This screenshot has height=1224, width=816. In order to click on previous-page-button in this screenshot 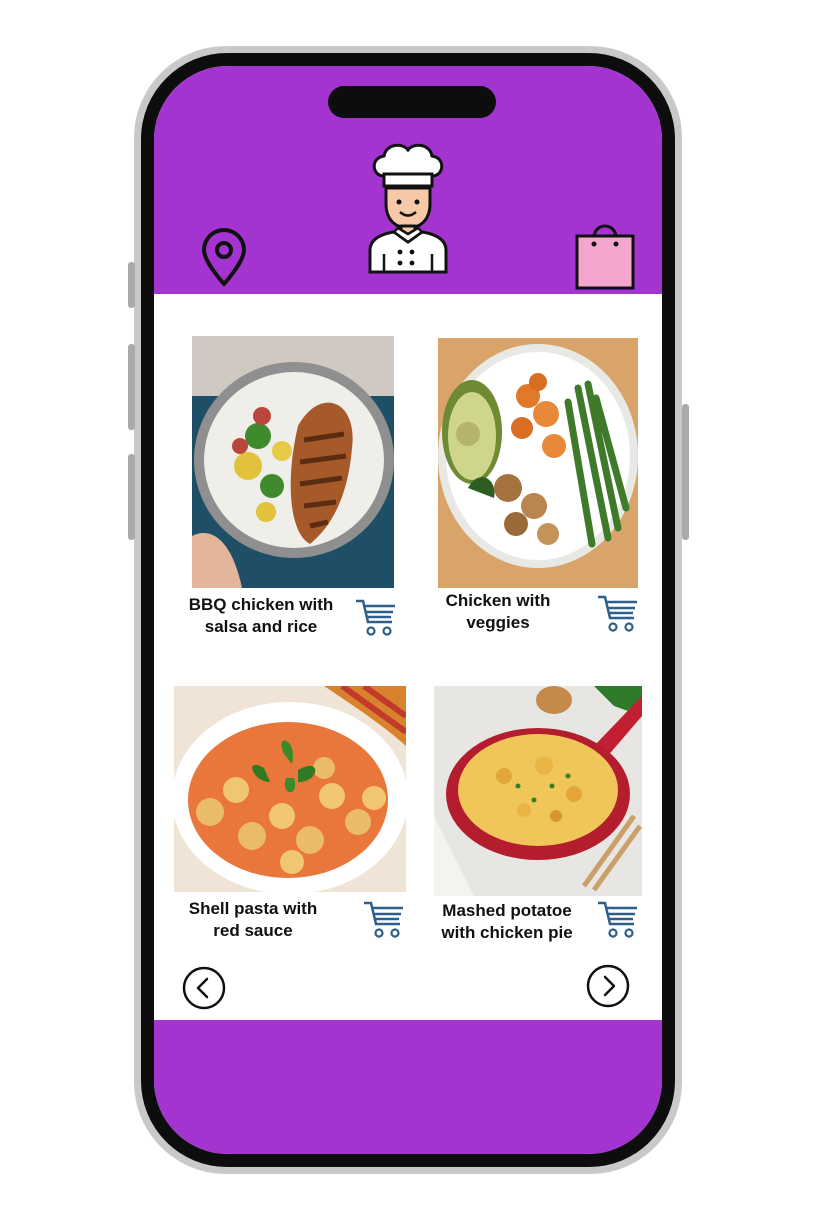, I will do `click(204, 988)`.